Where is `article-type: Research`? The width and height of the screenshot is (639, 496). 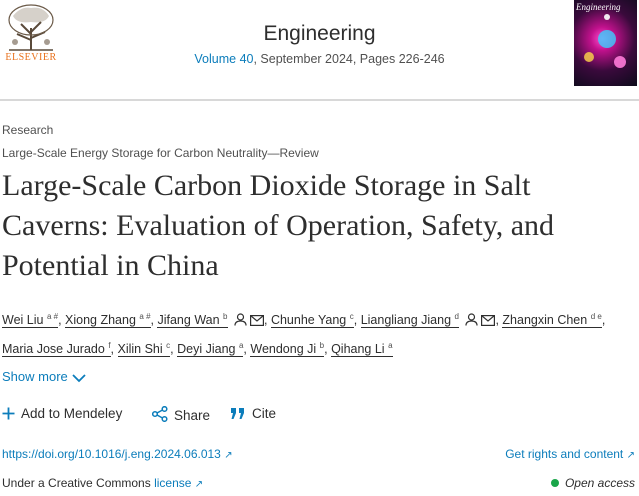
article-type: Research is located at coordinates (28, 130).